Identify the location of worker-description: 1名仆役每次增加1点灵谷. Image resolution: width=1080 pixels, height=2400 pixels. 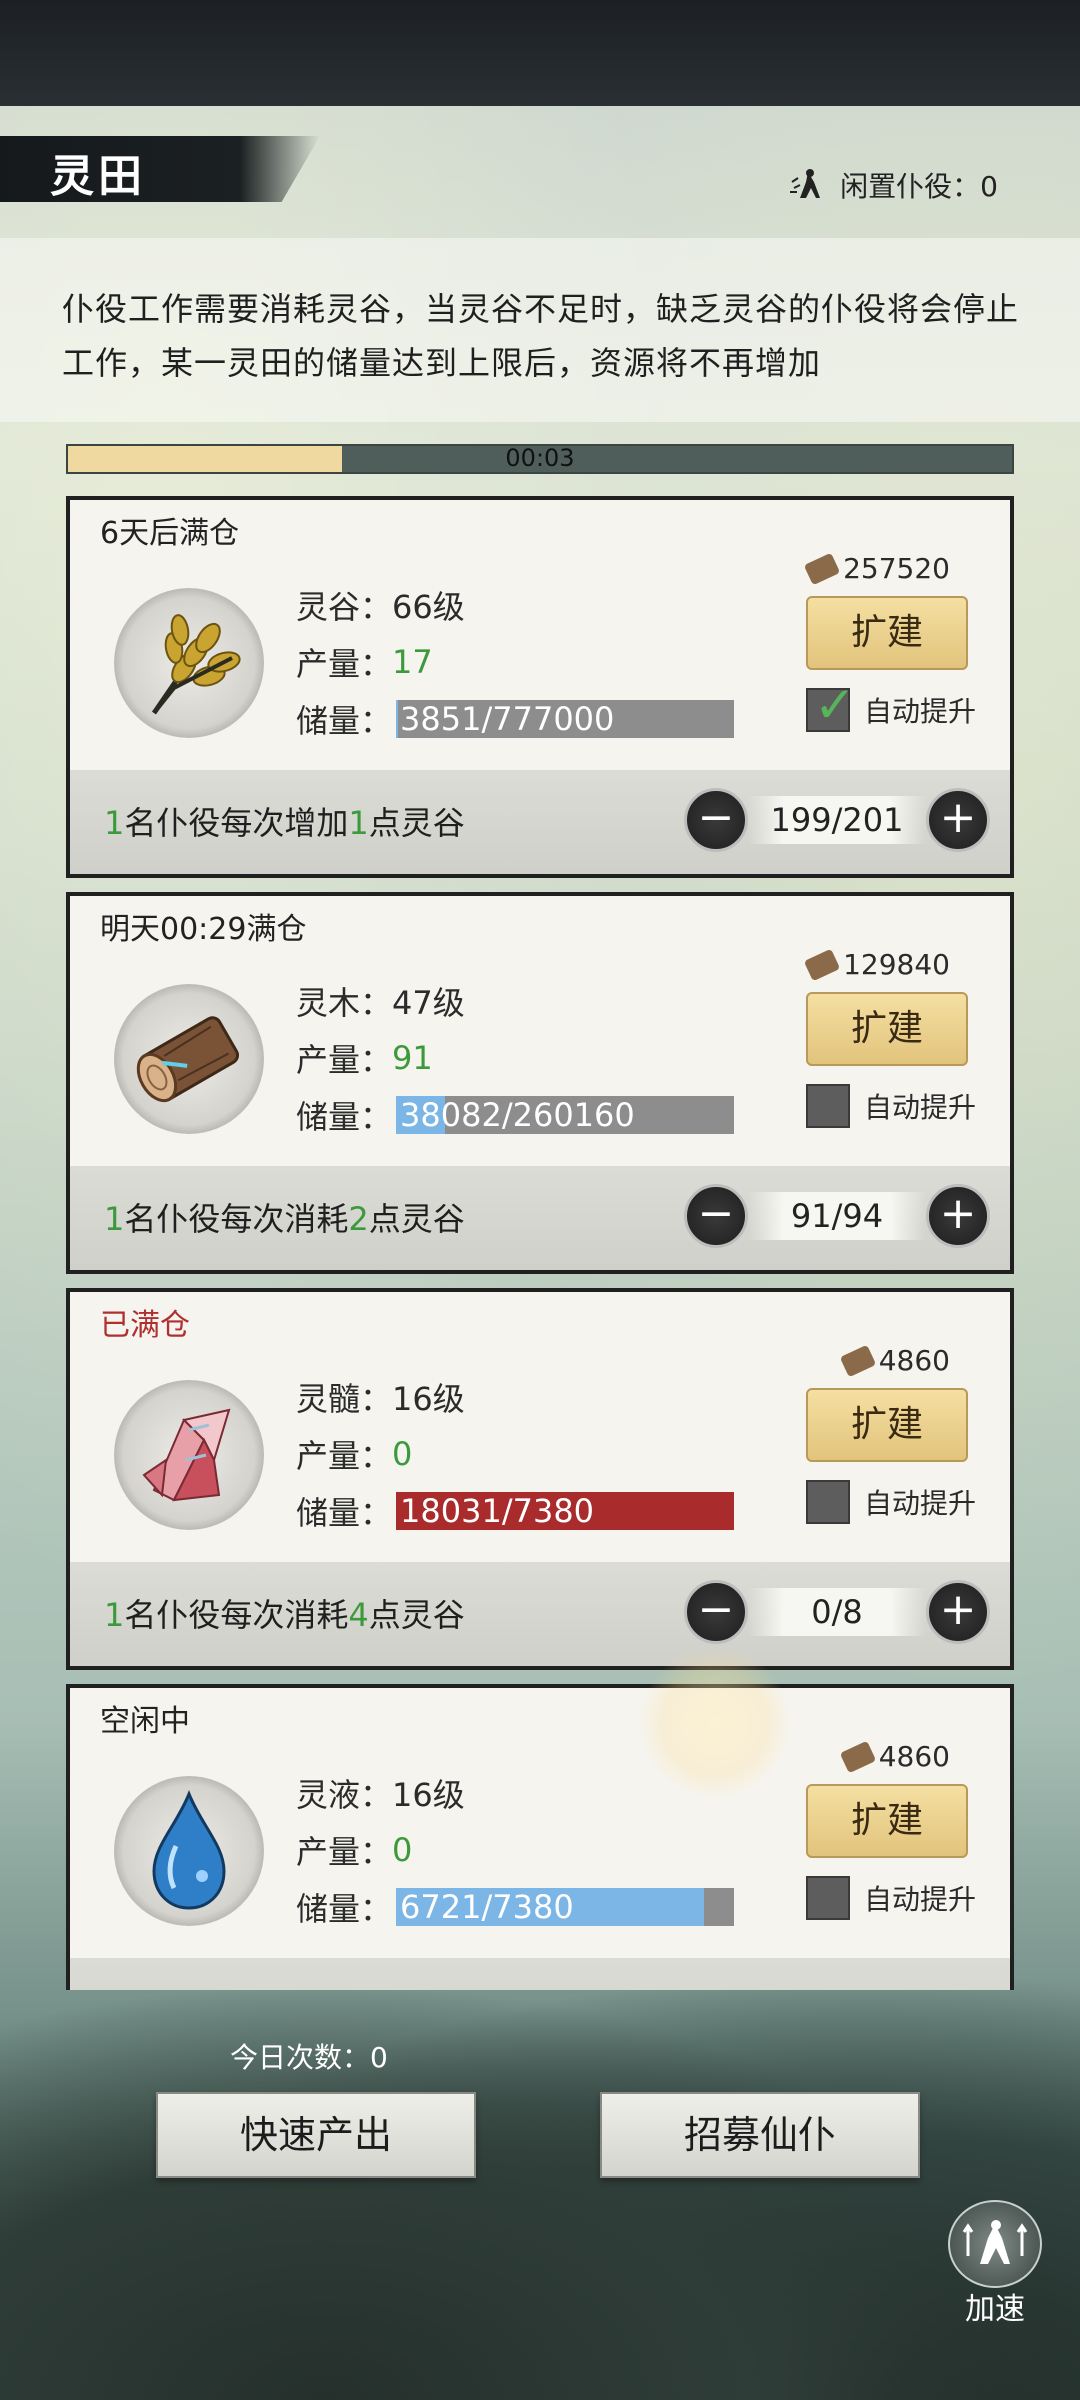
(284, 821).